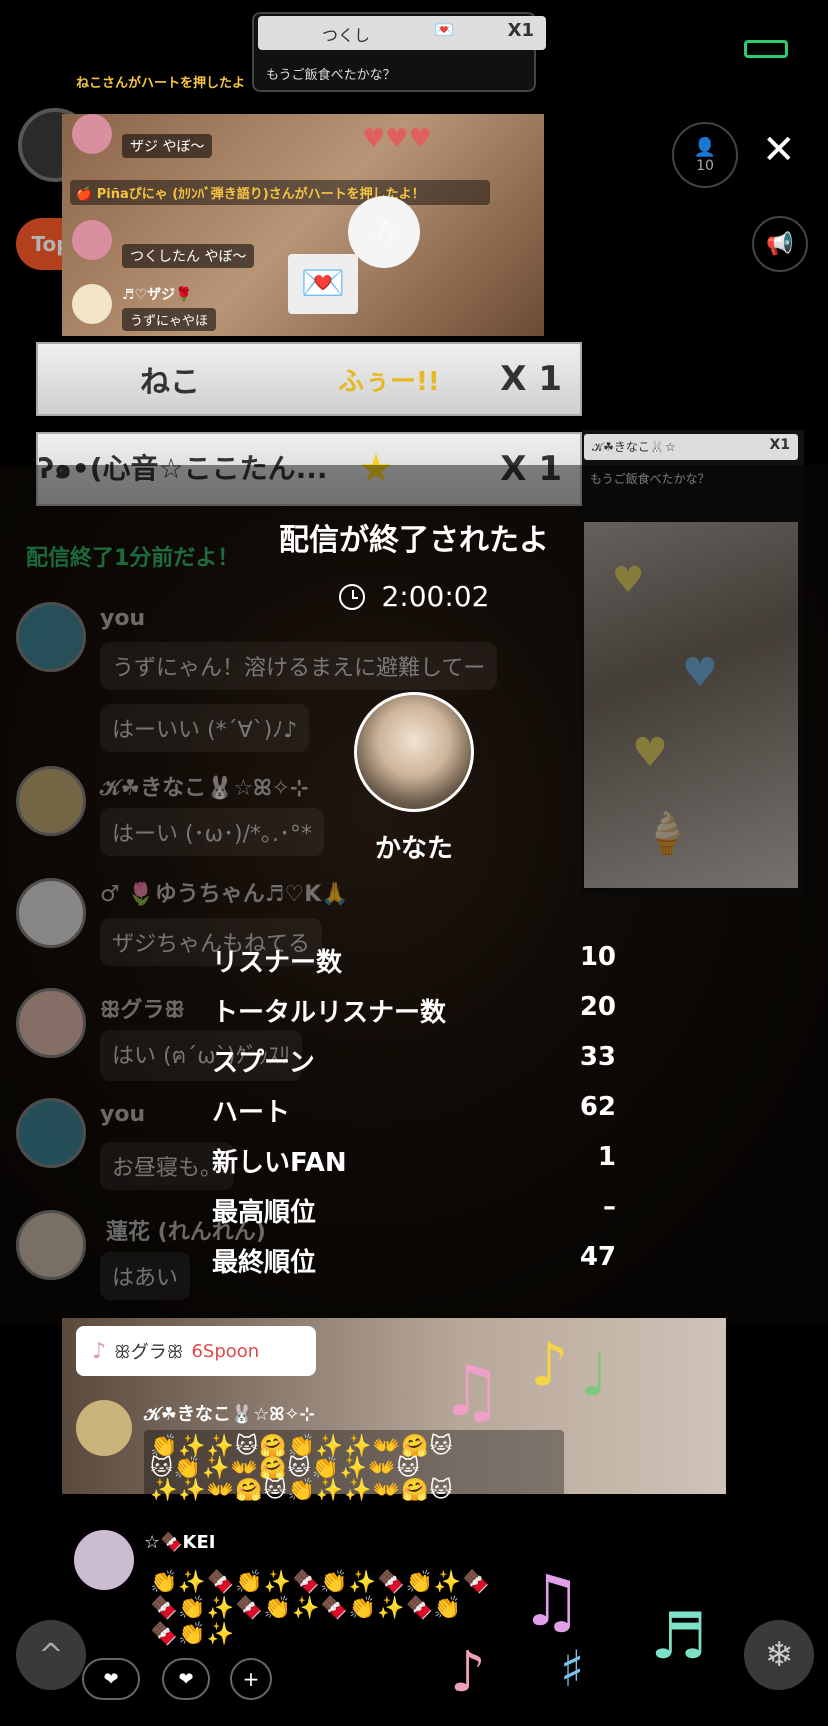 This screenshot has height=1726, width=828. Describe the element at coordinates (414, 1262) in the screenshot. I see `stat-row: 最終順位 47` at that location.